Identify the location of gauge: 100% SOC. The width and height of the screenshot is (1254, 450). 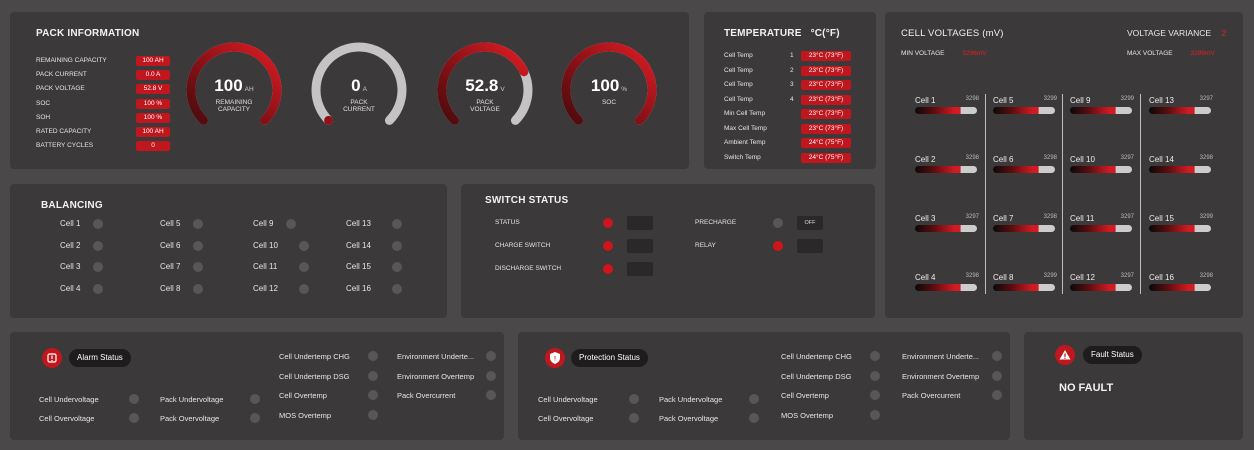
(609, 90).